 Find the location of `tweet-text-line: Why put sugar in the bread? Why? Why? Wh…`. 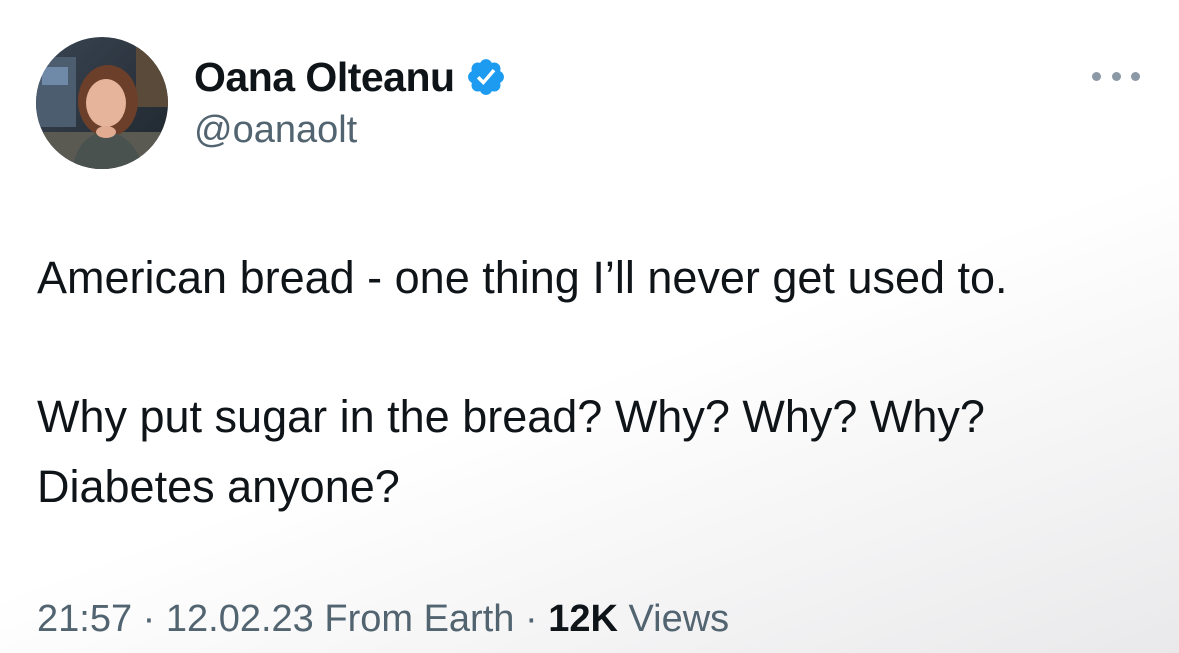

tweet-text-line: Why put sugar in the bread? Why? Why? Wh… is located at coordinates (511, 416).